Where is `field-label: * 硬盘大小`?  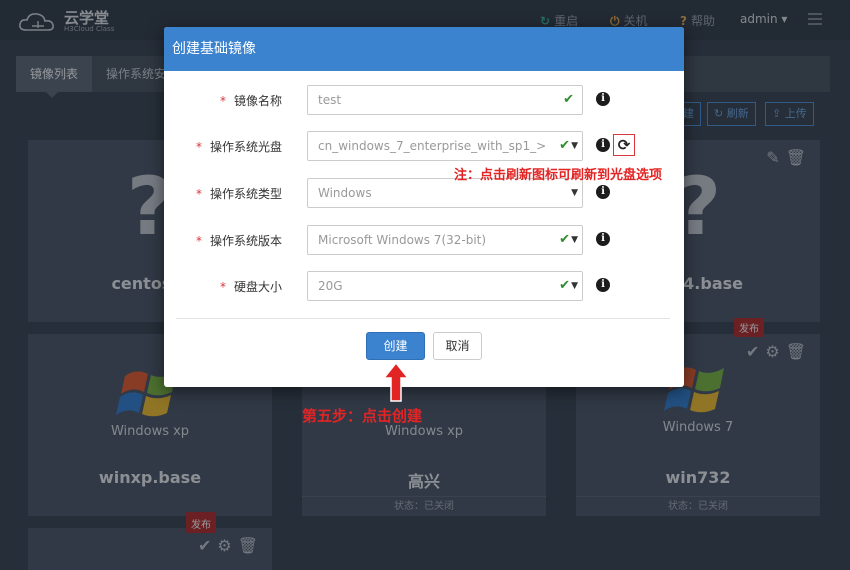
field-label: * 硬盘大小 is located at coordinates (251, 286).